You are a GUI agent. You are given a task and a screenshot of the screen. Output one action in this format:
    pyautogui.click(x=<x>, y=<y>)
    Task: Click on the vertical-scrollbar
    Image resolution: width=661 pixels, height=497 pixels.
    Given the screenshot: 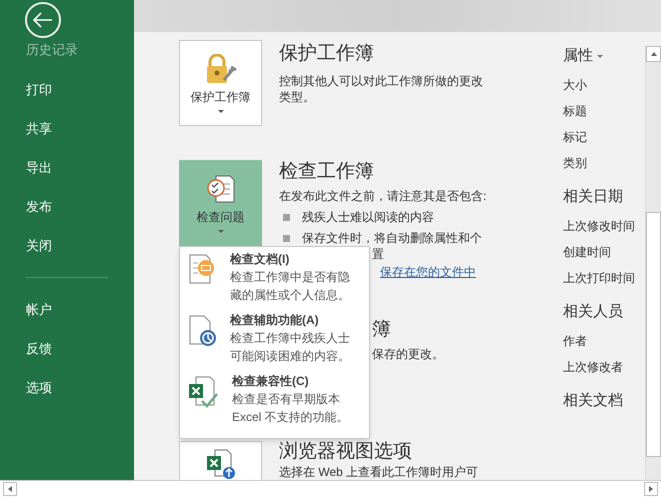 What is the action you would take?
    pyautogui.click(x=653, y=263)
    